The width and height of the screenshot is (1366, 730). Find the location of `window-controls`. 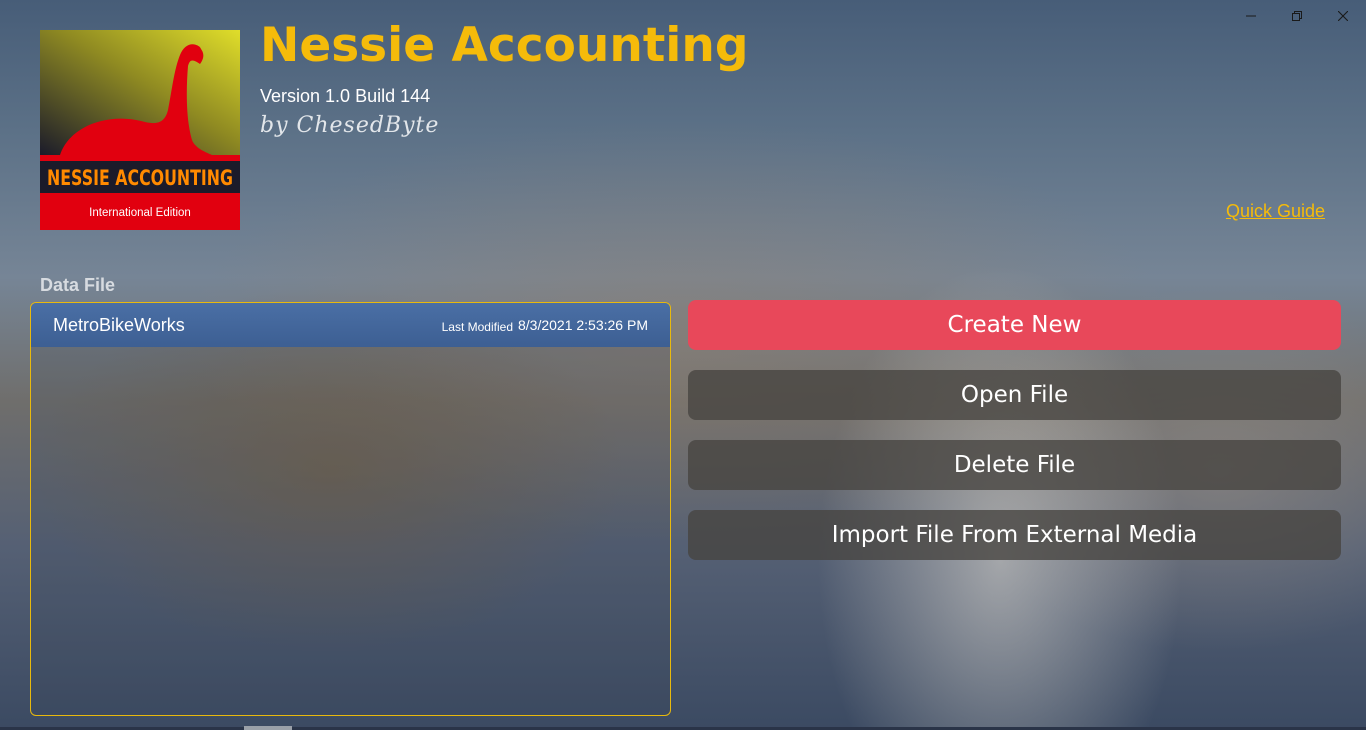

window-controls is located at coordinates (1297, 16).